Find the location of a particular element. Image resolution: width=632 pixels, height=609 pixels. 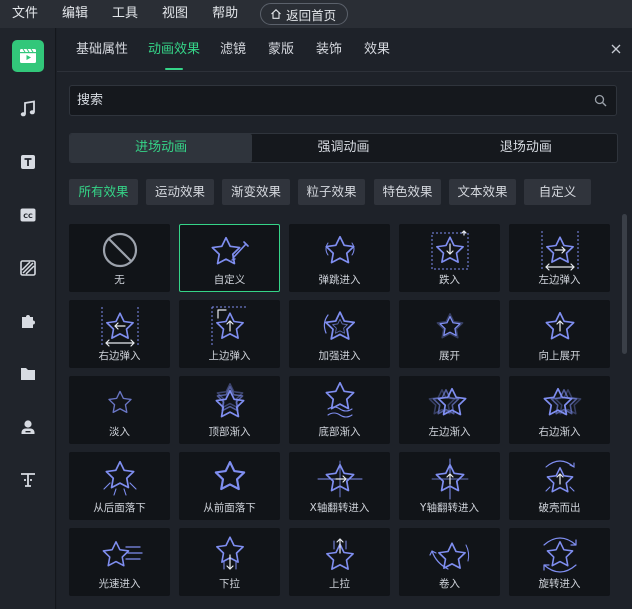

rail-media is located at coordinates (28, 56).